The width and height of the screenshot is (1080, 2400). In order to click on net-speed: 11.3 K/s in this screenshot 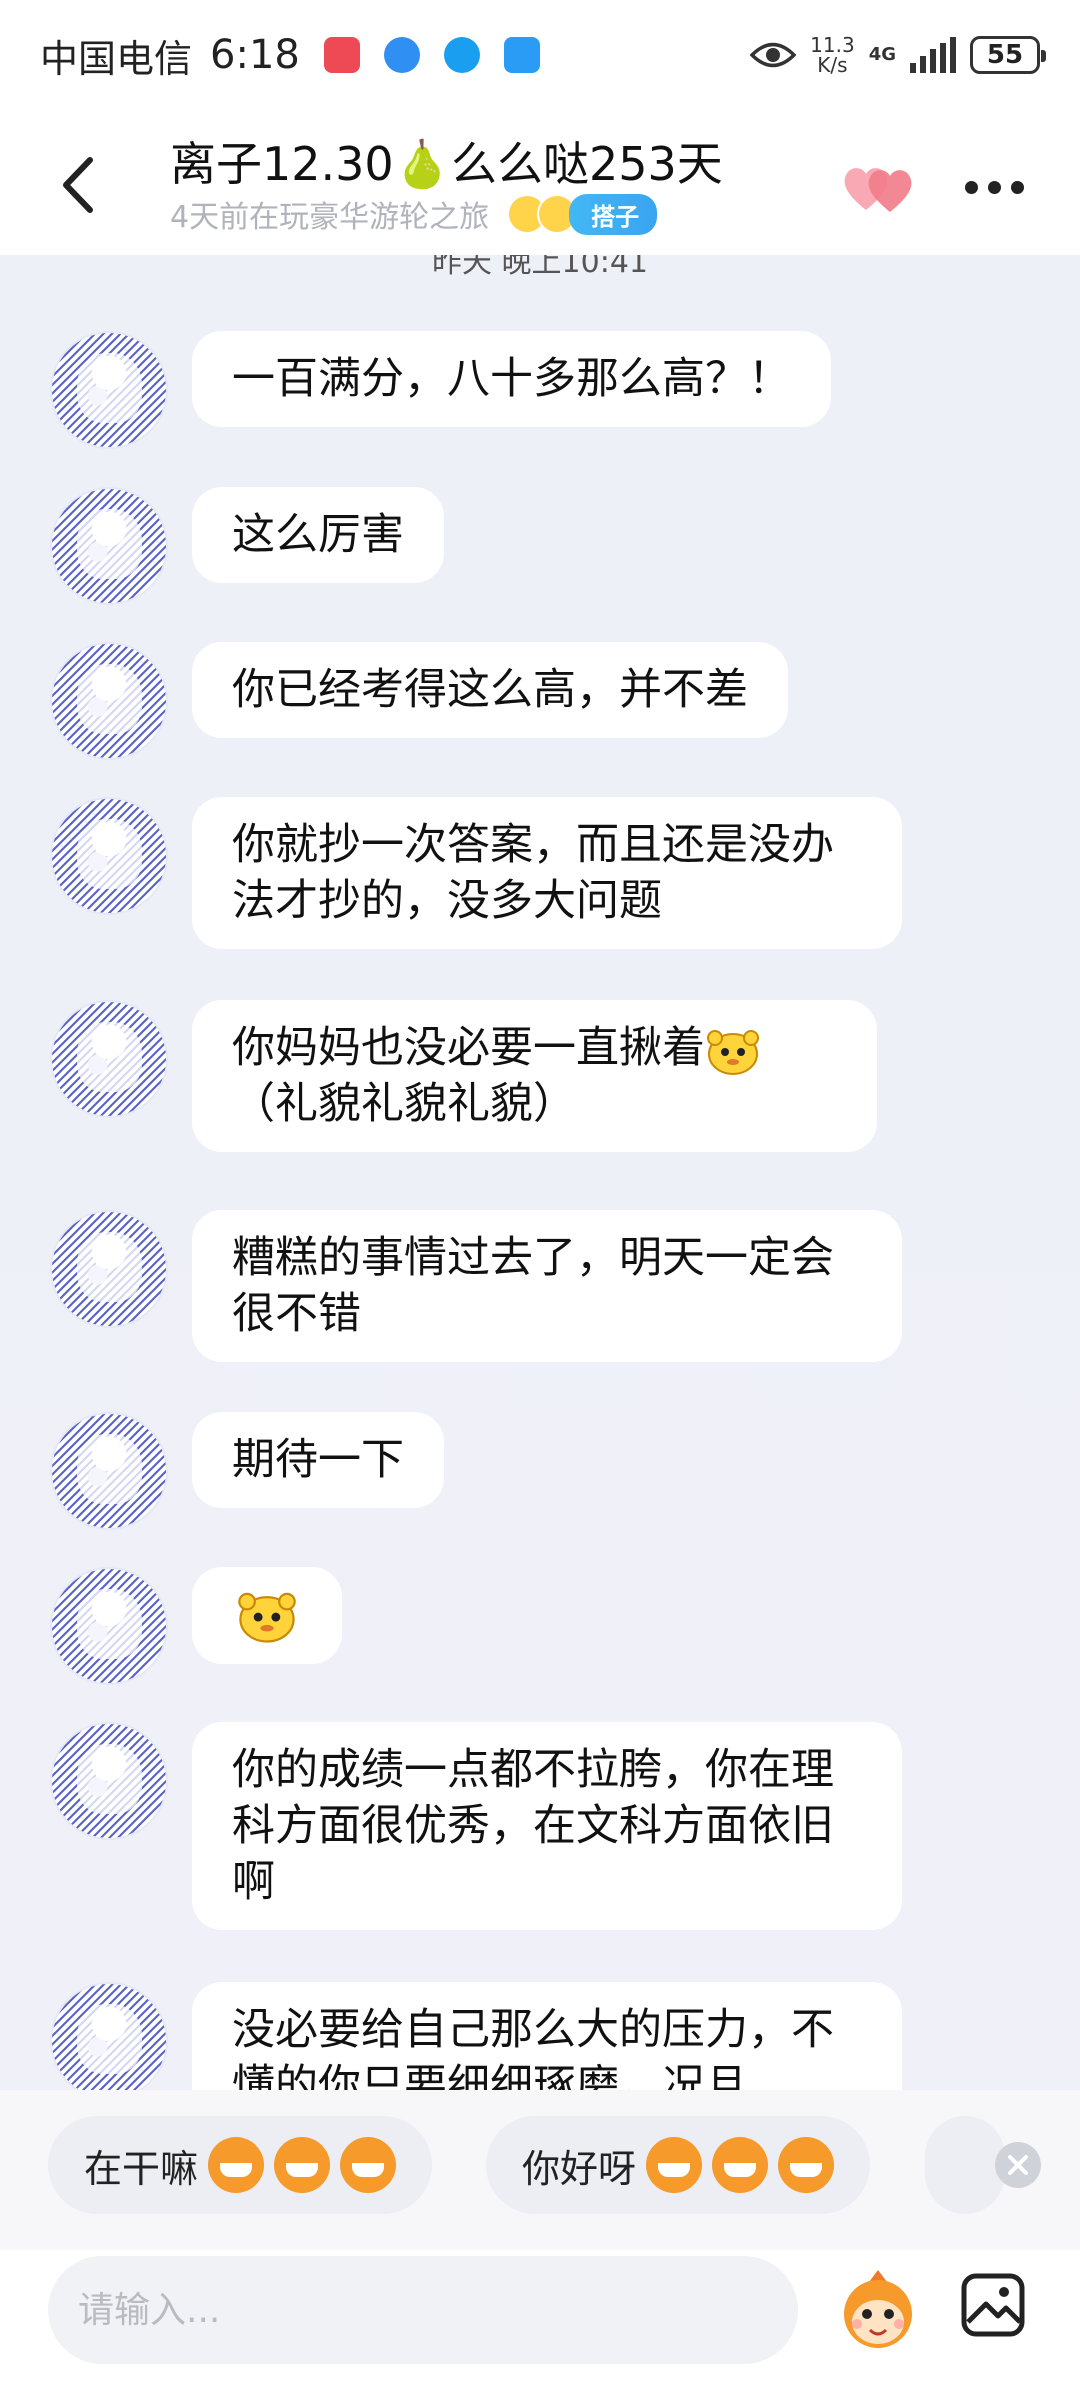, I will do `click(832, 55)`.